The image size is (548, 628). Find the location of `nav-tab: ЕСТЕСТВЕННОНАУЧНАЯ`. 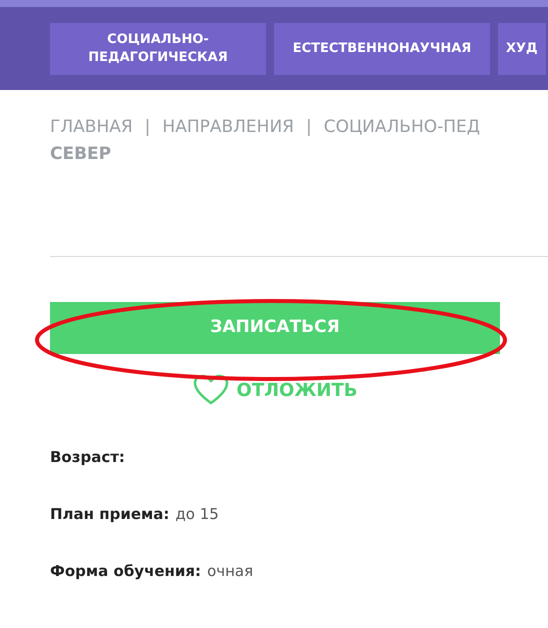

nav-tab: ЕСТЕСТВЕННОНАУЧНАЯ is located at coordinates (382, 49).